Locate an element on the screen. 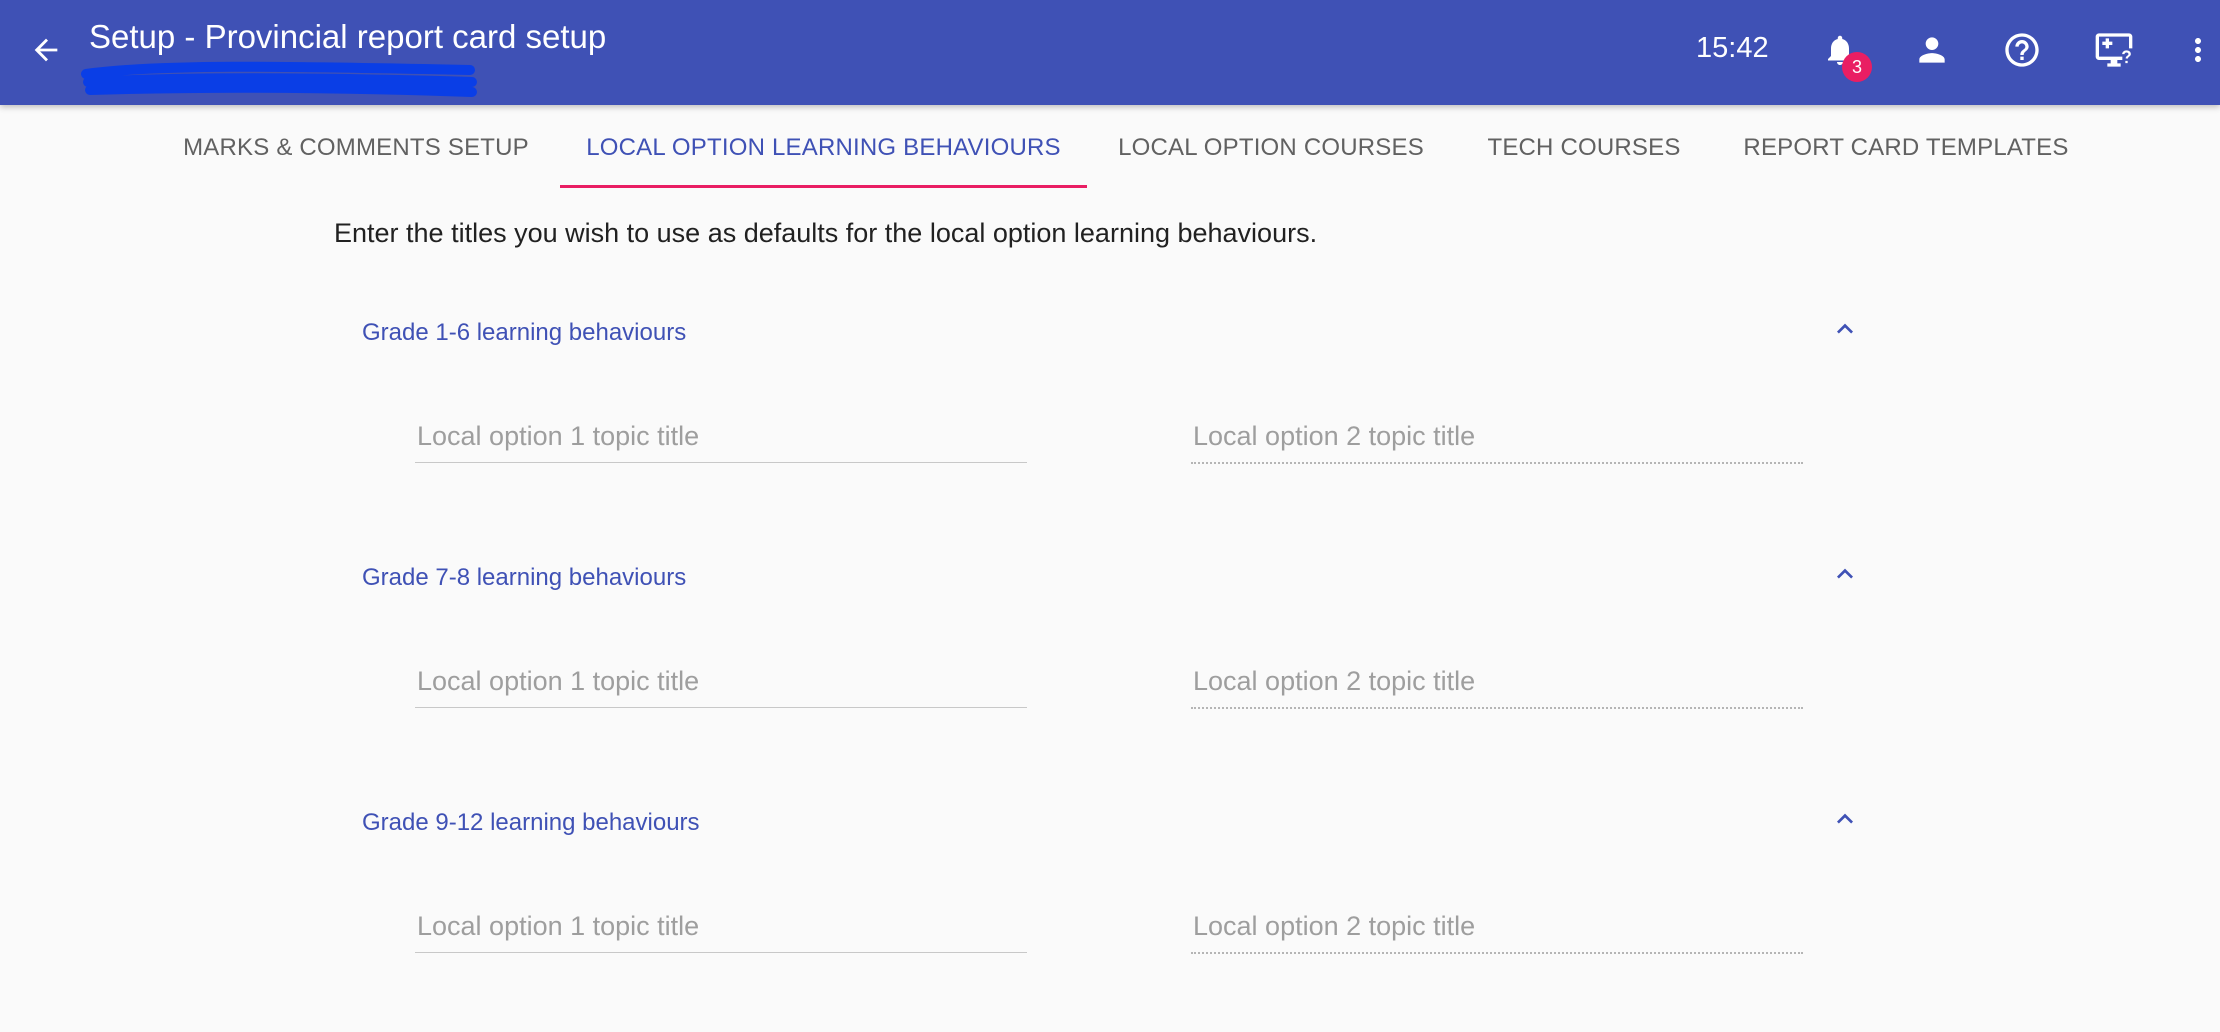 The height and width of the screenshot is (1032, 2220). page-title: Setup - Provincial report card setup is located at coordinates (348, 36).